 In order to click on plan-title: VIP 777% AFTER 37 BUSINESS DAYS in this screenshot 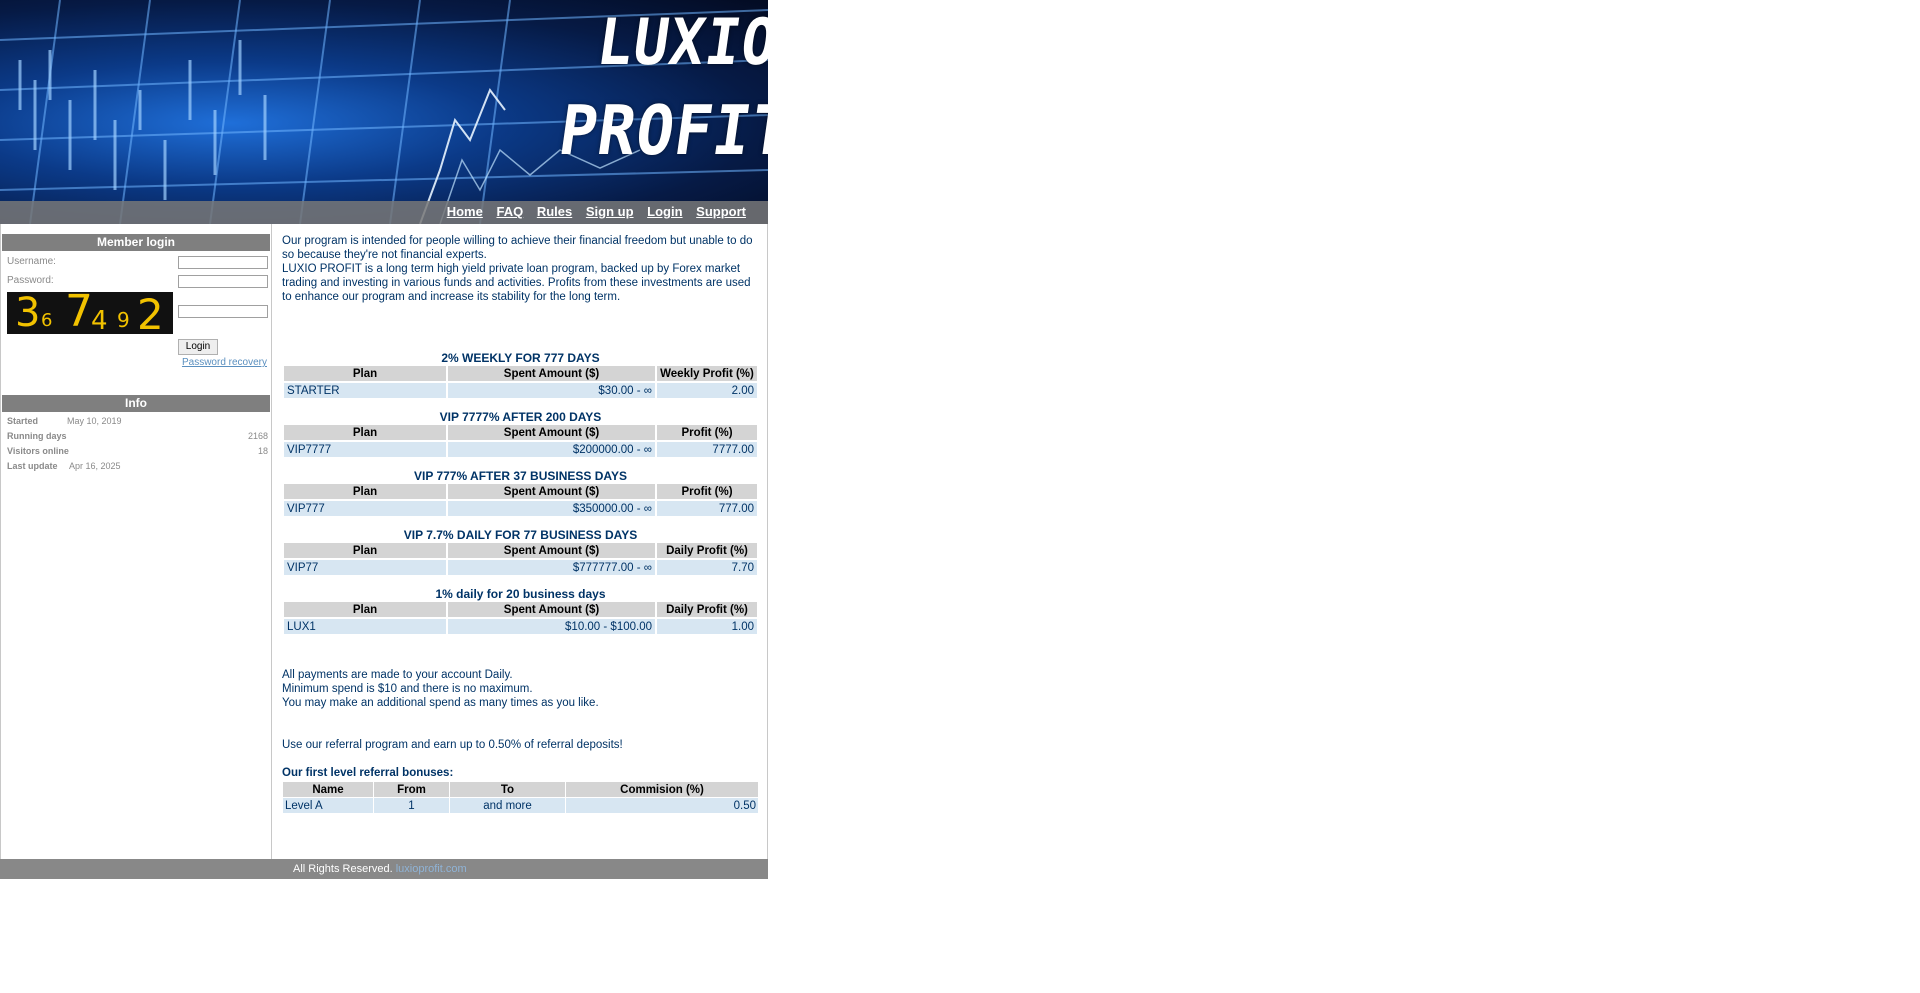, I will do `click(520, 476)`.